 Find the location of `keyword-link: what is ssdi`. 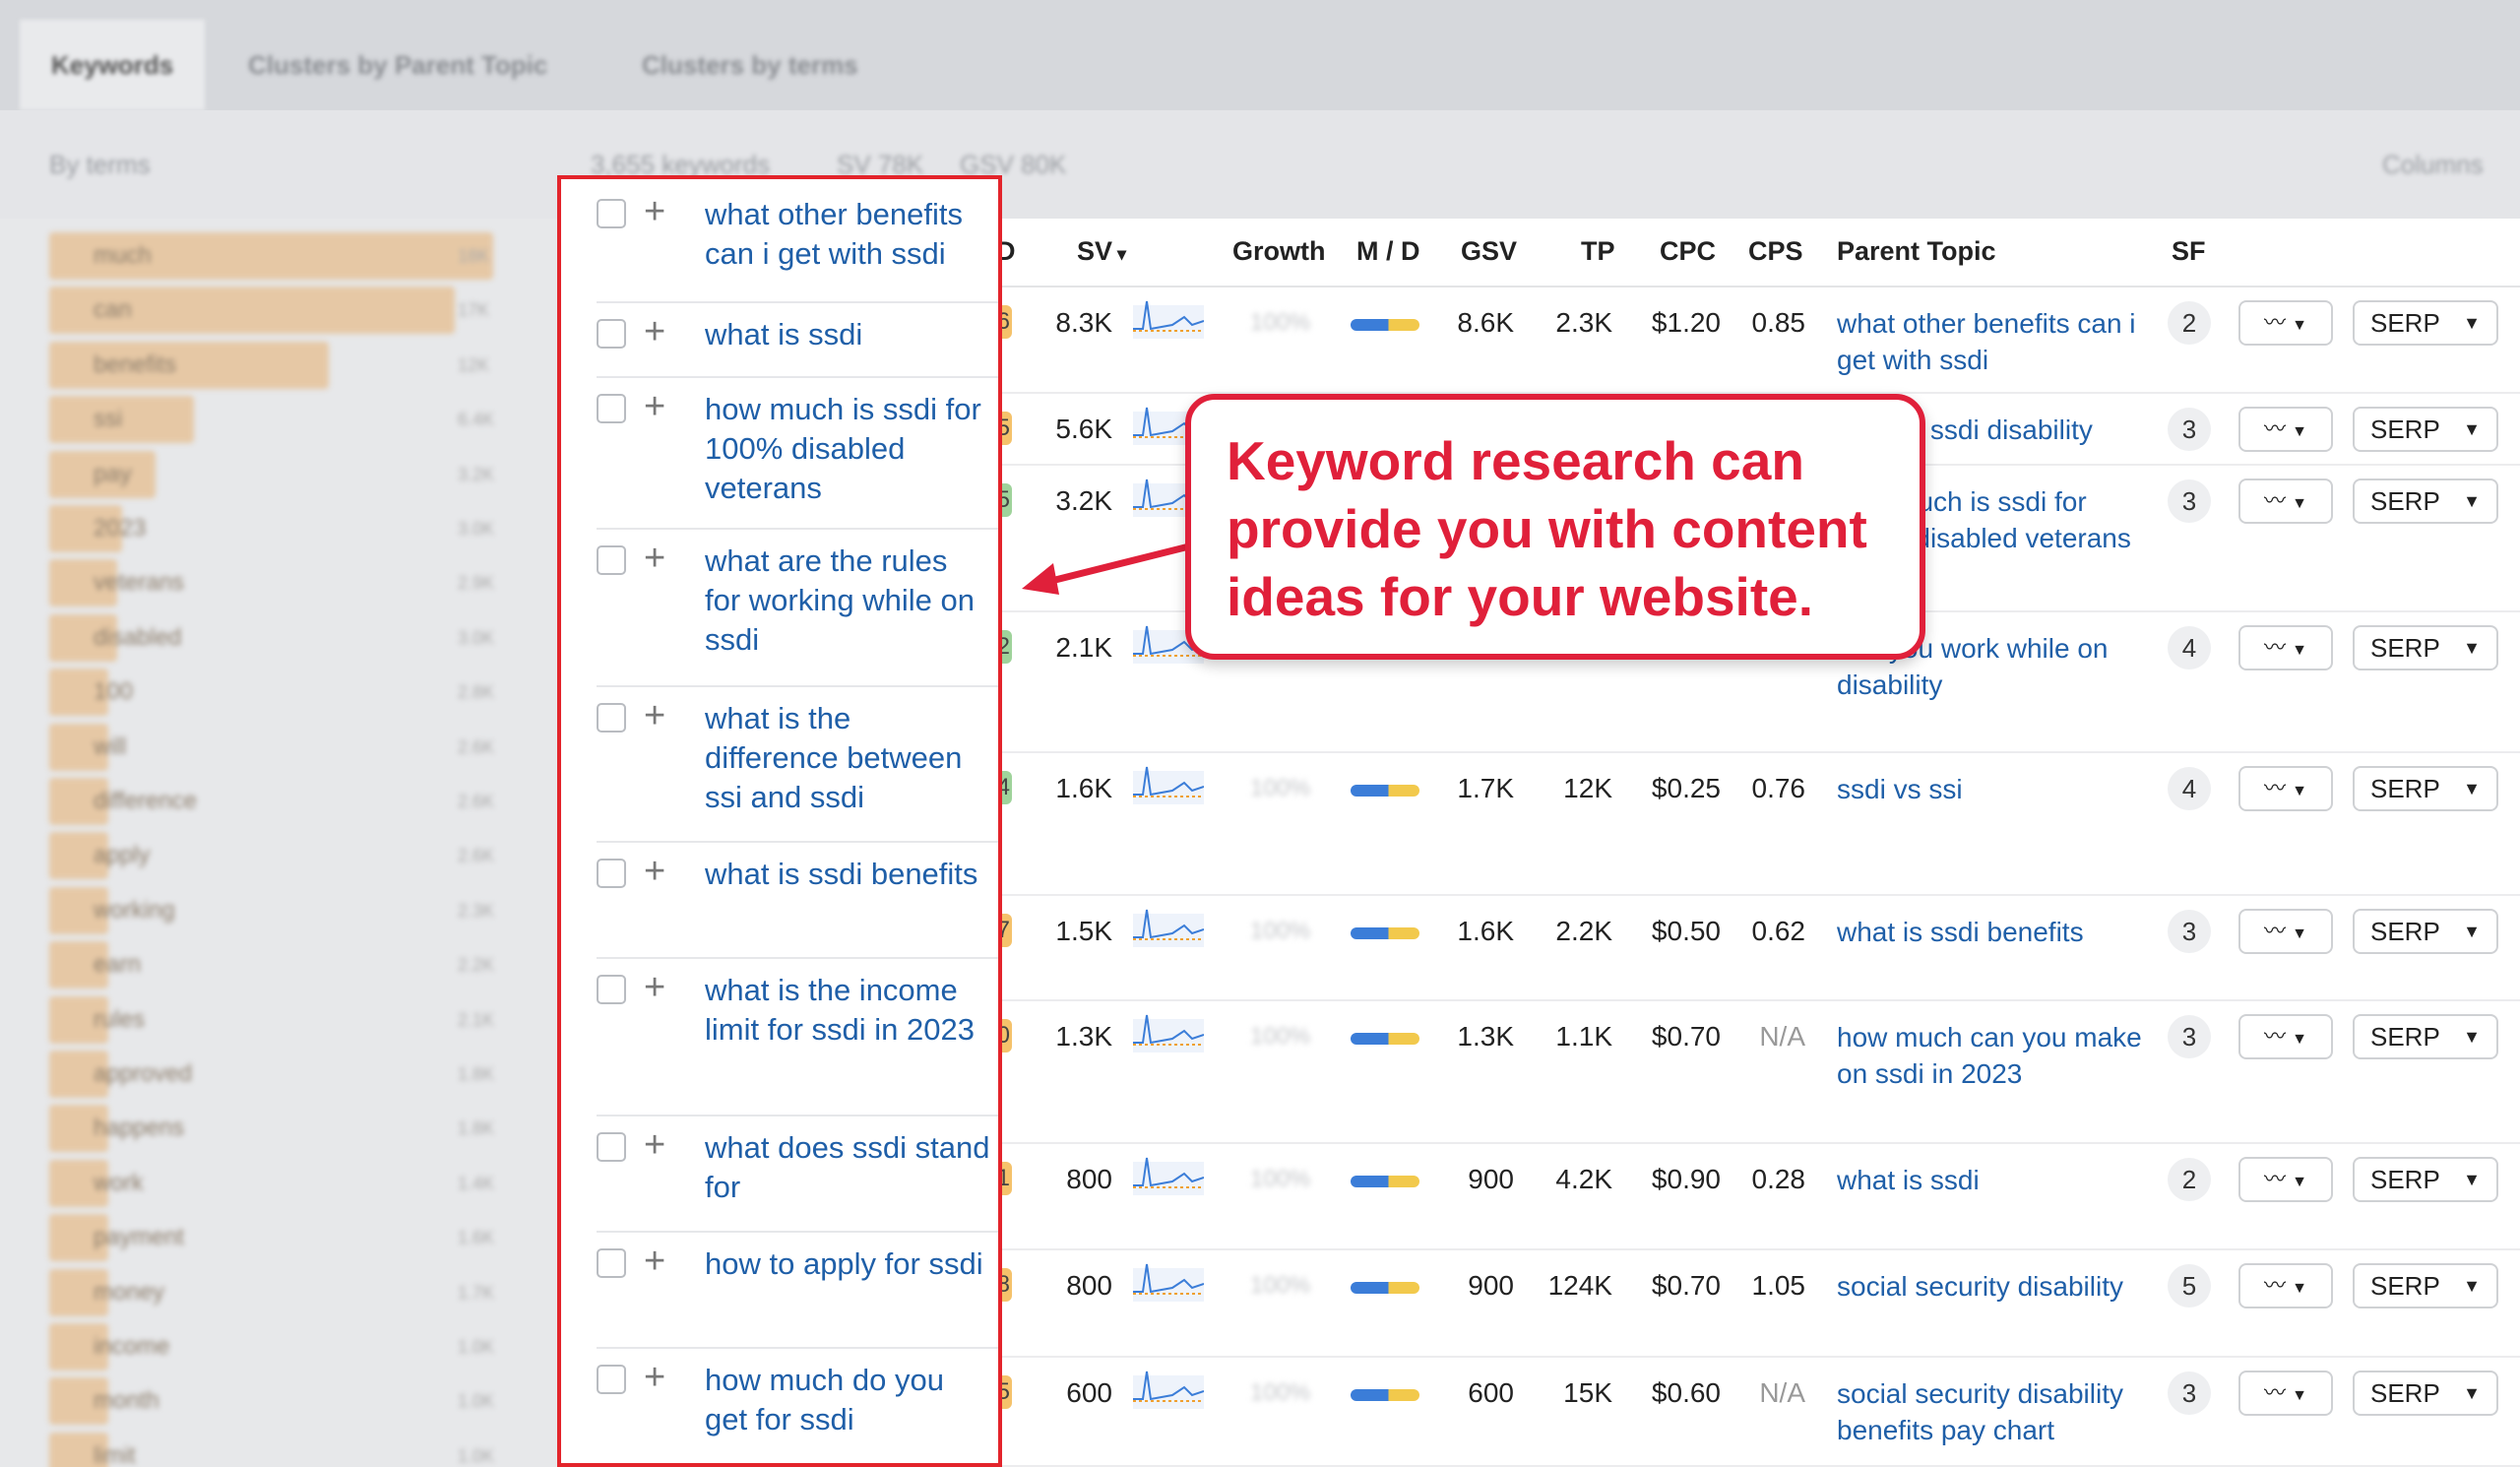

keyword-link: what is ssdi is located at coordinates (847, 334).